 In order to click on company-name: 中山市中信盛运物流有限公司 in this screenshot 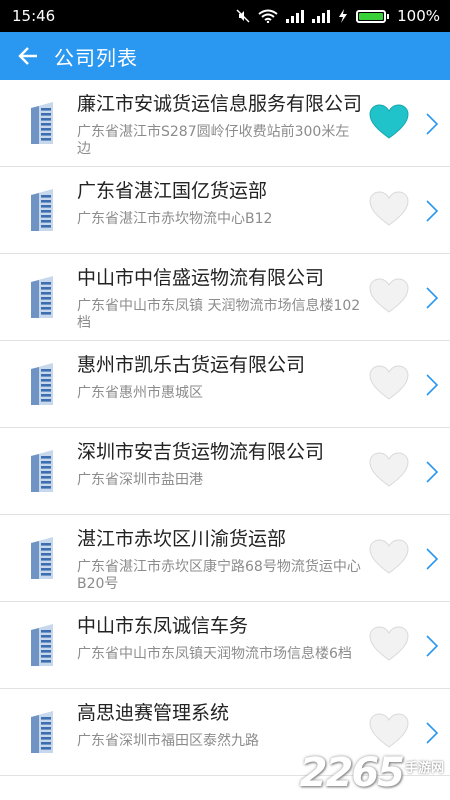, I will do `click(201, 278)`.